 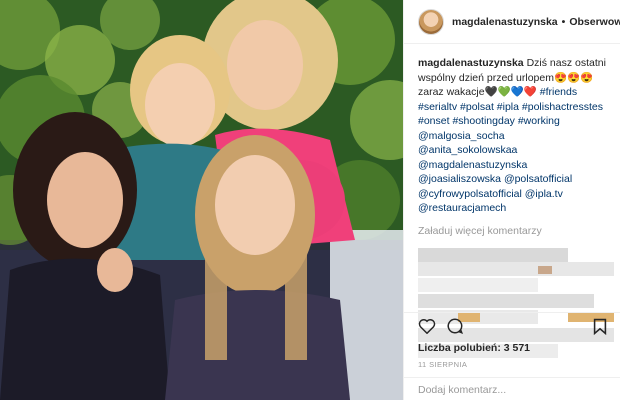 I want to click on post-date: 11 SIERPNIA, so click(x=442, y=364).